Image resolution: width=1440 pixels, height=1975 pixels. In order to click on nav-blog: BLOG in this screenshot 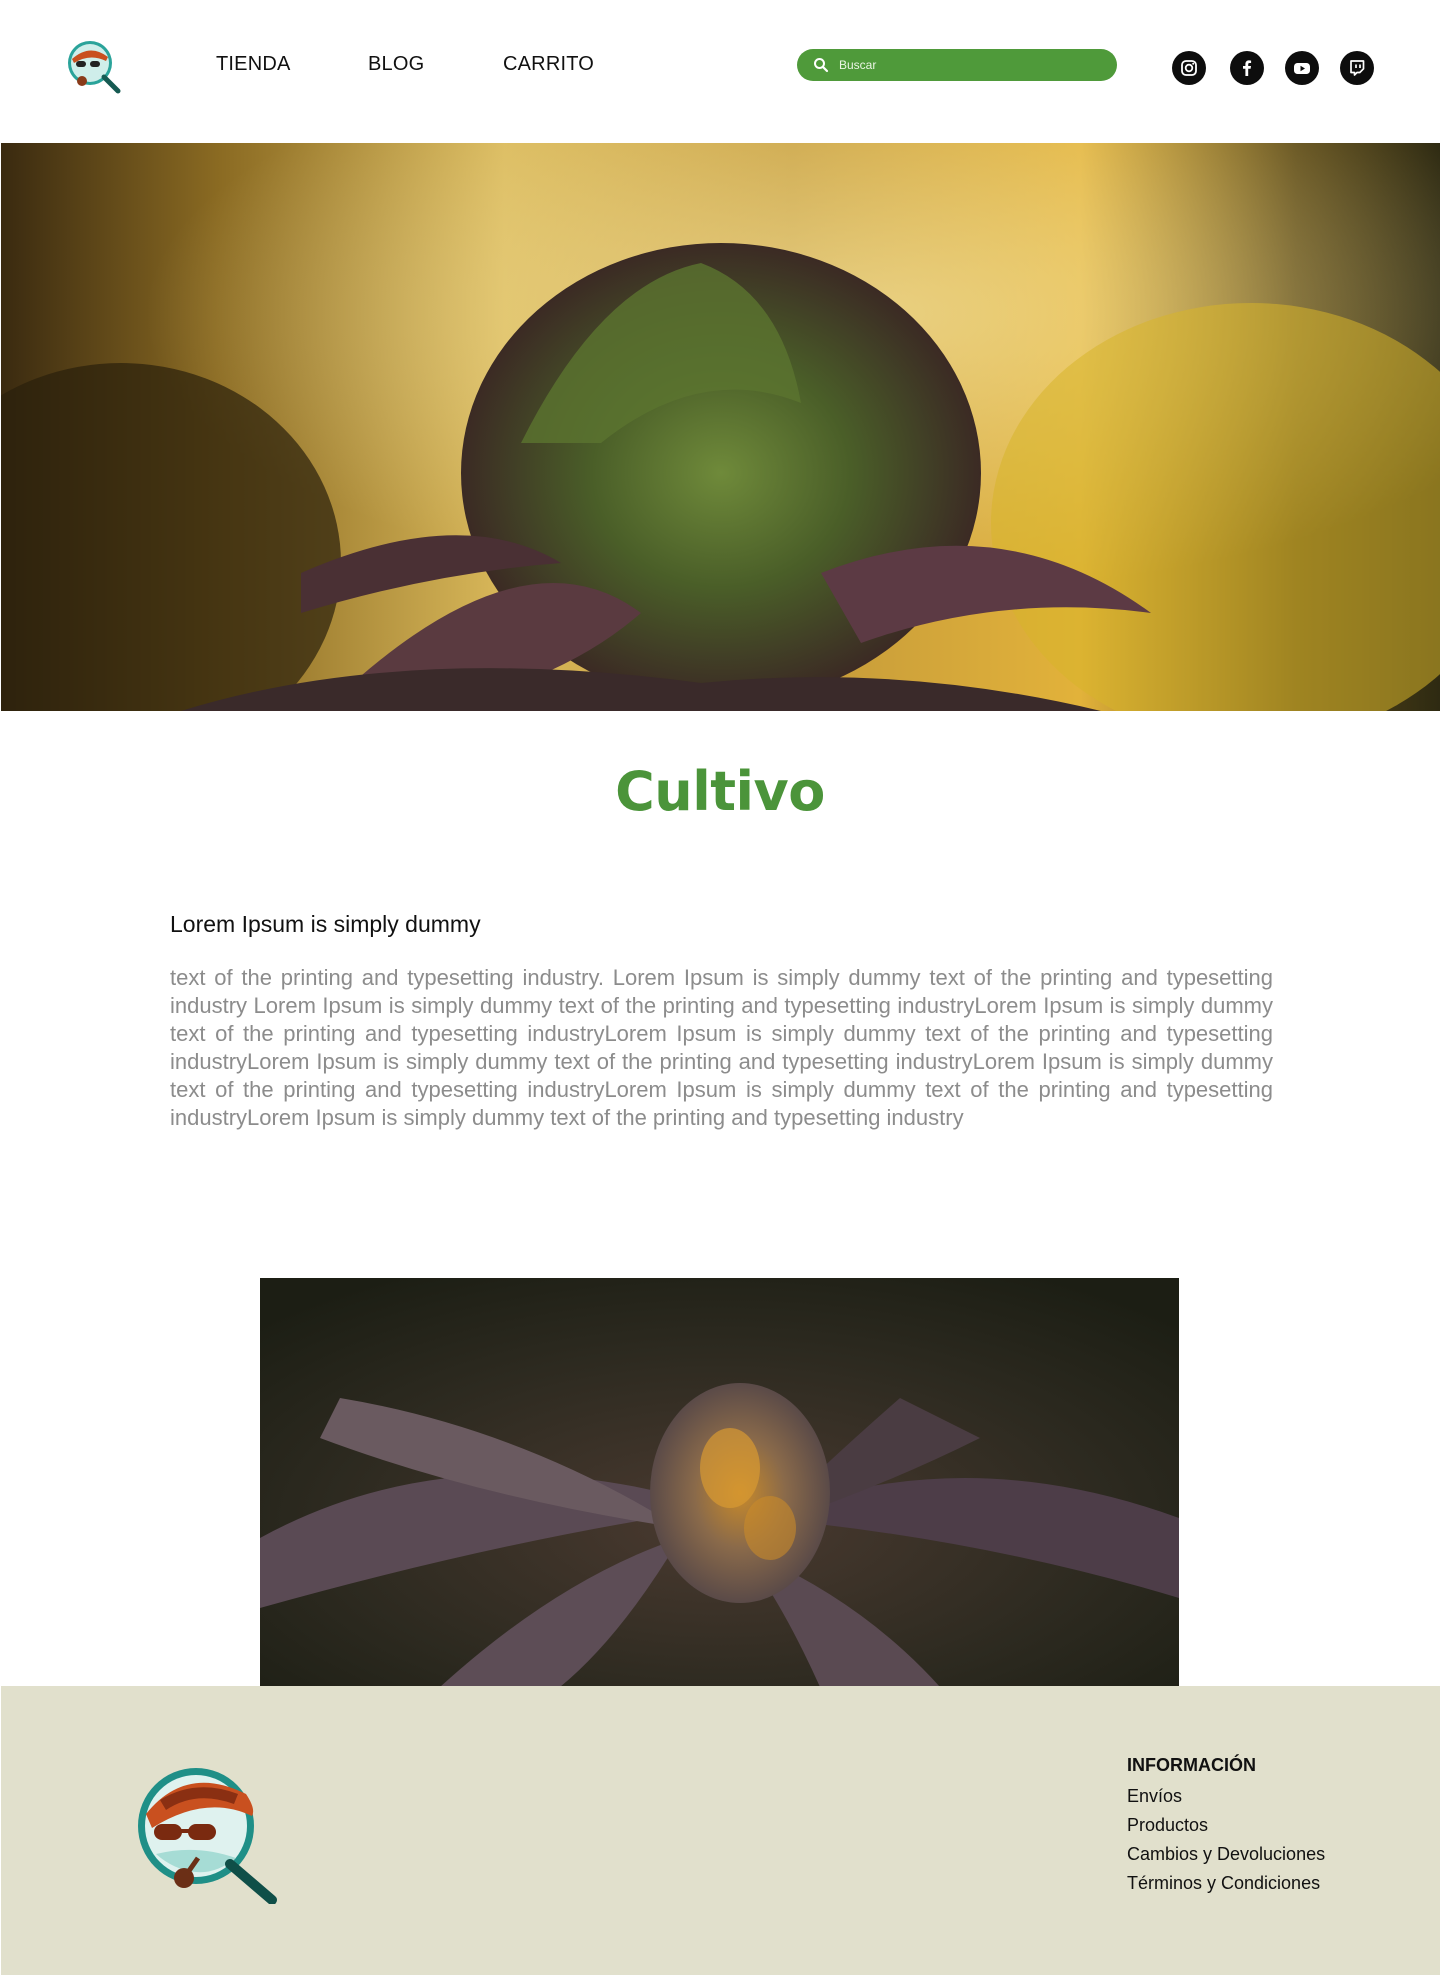, I will do `click(396, 64)`.